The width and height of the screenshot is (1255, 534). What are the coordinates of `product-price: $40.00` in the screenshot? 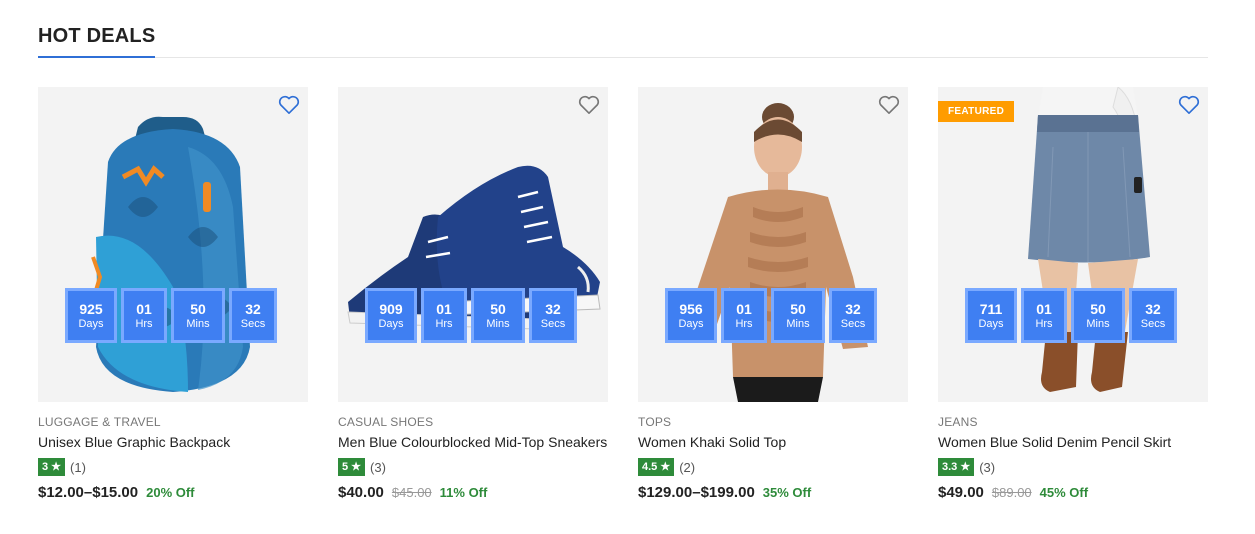 It's located at (361, 492).